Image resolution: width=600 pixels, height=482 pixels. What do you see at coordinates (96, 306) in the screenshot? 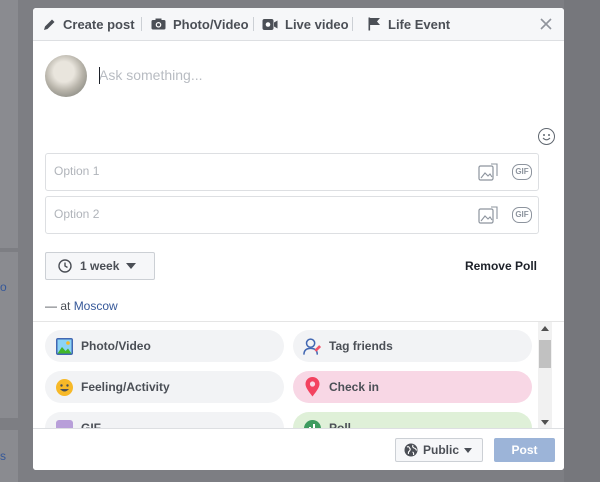
I see `location-link: Moscow` at bounding box center [96, 306].